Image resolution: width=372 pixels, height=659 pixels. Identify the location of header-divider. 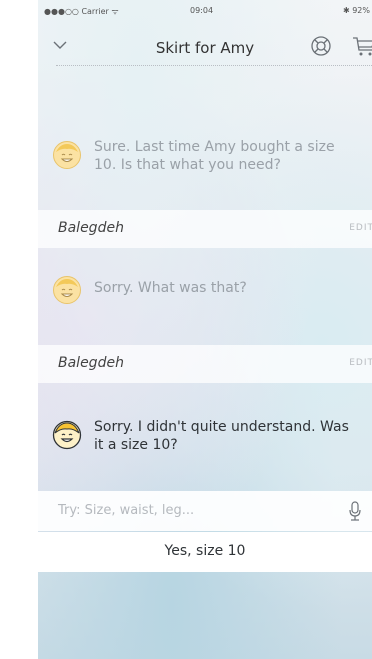
(214, 65).